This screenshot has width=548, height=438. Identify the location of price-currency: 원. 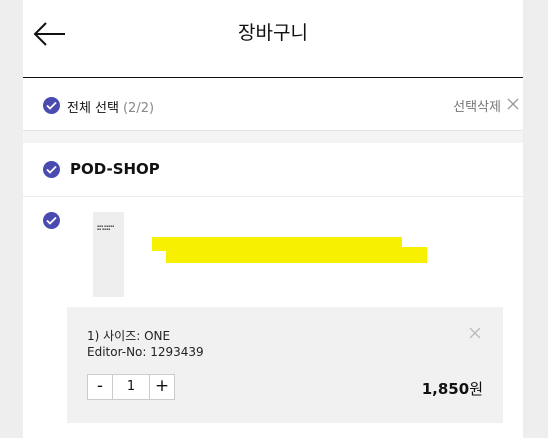
(476, 389).